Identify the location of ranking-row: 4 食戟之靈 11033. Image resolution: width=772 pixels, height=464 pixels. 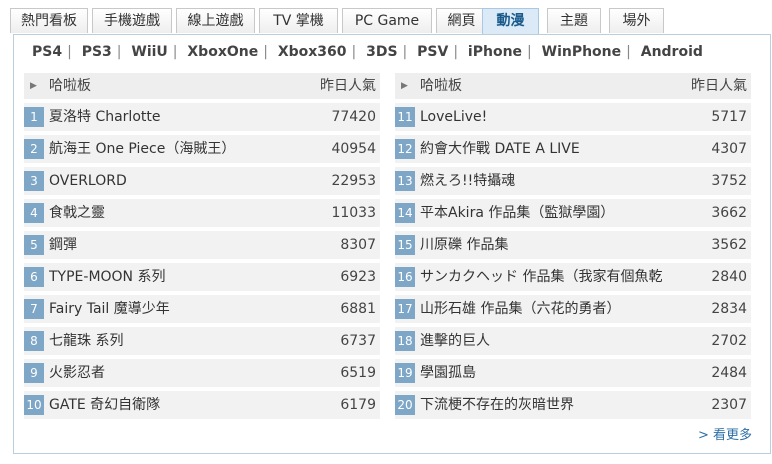
(202, 213).